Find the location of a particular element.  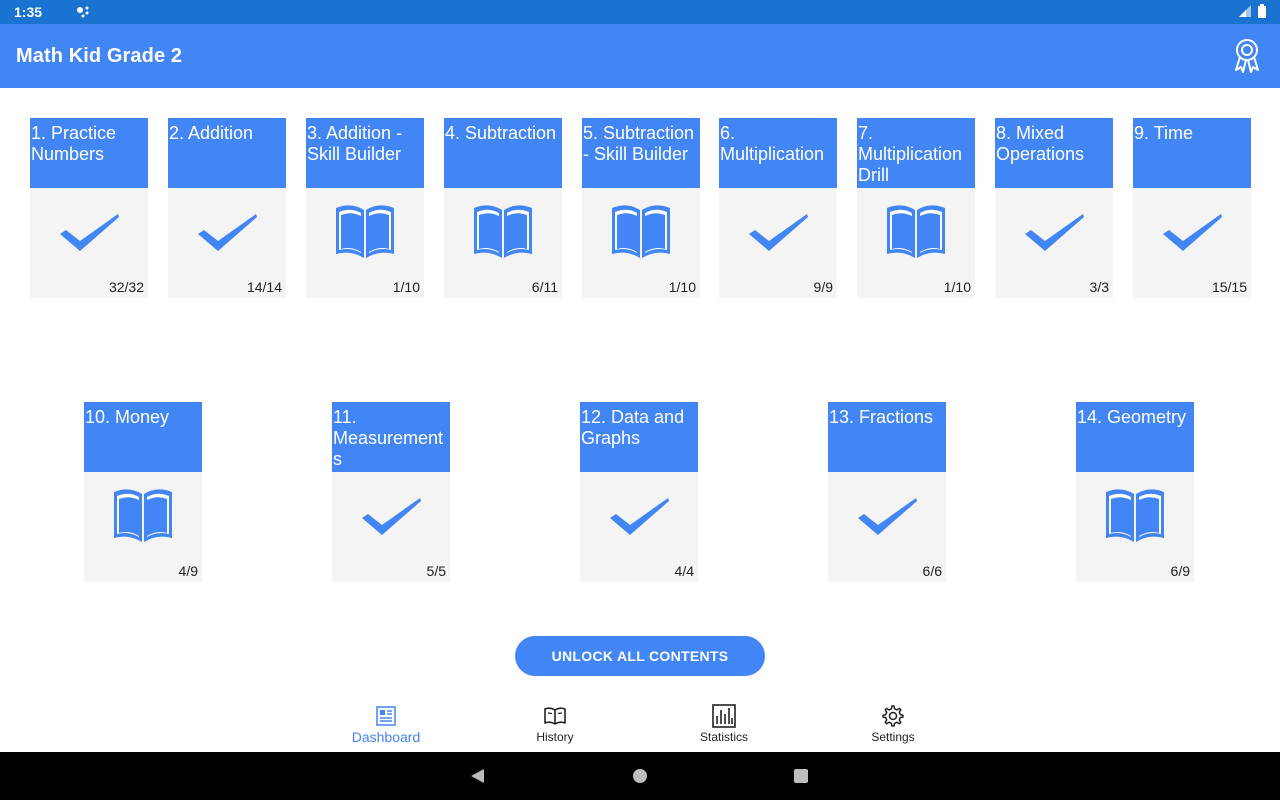

topic-card-title: 9. Time is located at coordinates (1192, 153).